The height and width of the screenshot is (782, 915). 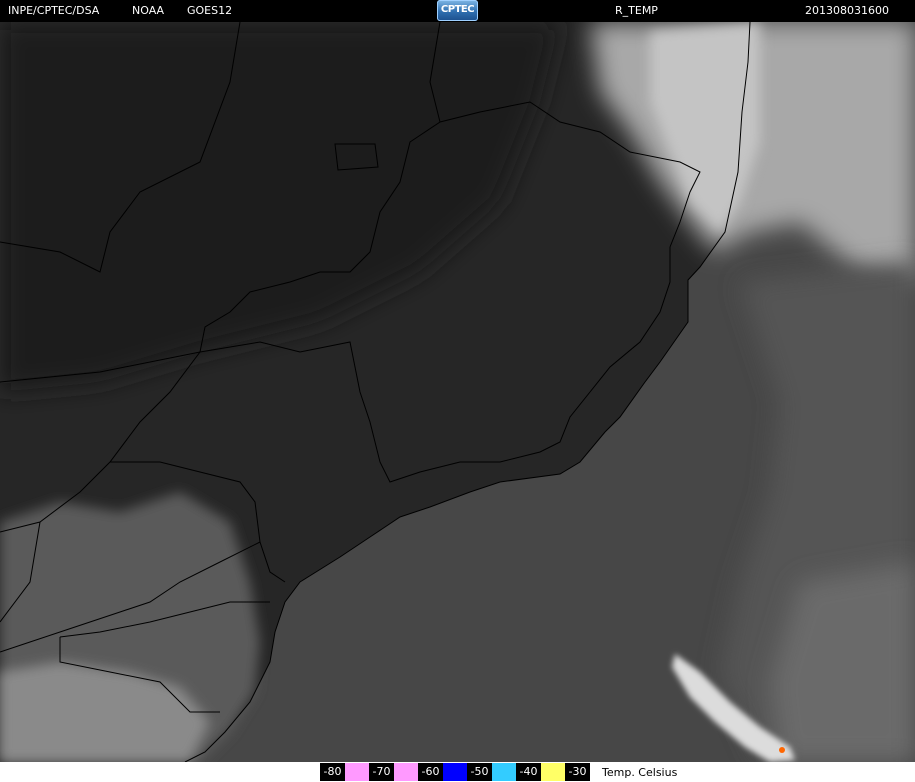 I want to click on legend-label-6: -30, so click(x=577, y=772).